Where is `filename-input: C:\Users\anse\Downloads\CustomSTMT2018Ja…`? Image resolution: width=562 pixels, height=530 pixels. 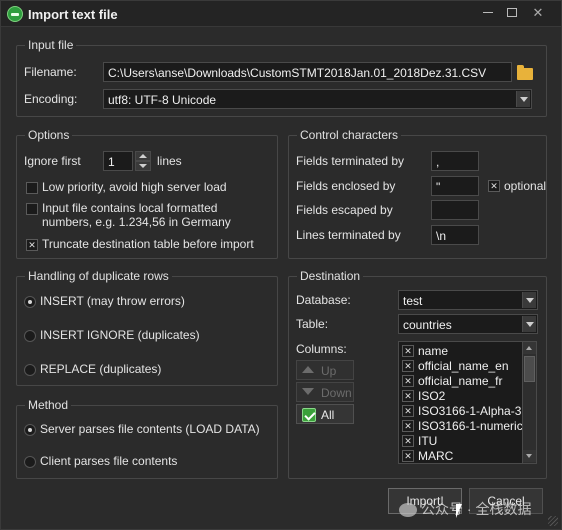
filename-input: C:\Users\anse\Downloads\CustomSTMT2018Ja… is located at coordinates (307, 72).